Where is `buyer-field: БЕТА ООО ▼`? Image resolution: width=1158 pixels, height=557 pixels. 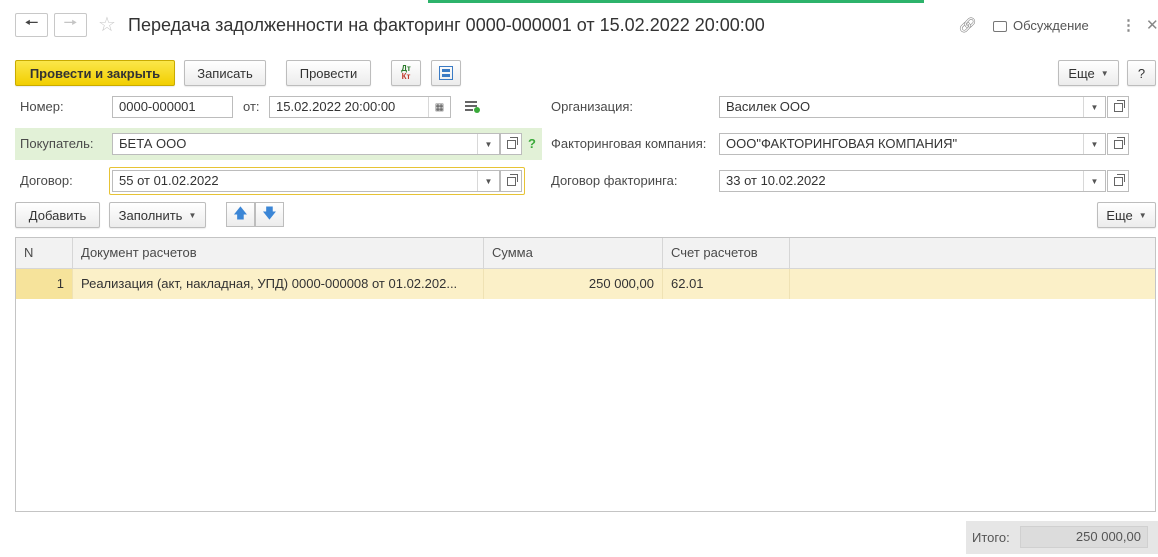 buyer-field: БЕТА ООО ▼ is located at coordinates (306, 144).